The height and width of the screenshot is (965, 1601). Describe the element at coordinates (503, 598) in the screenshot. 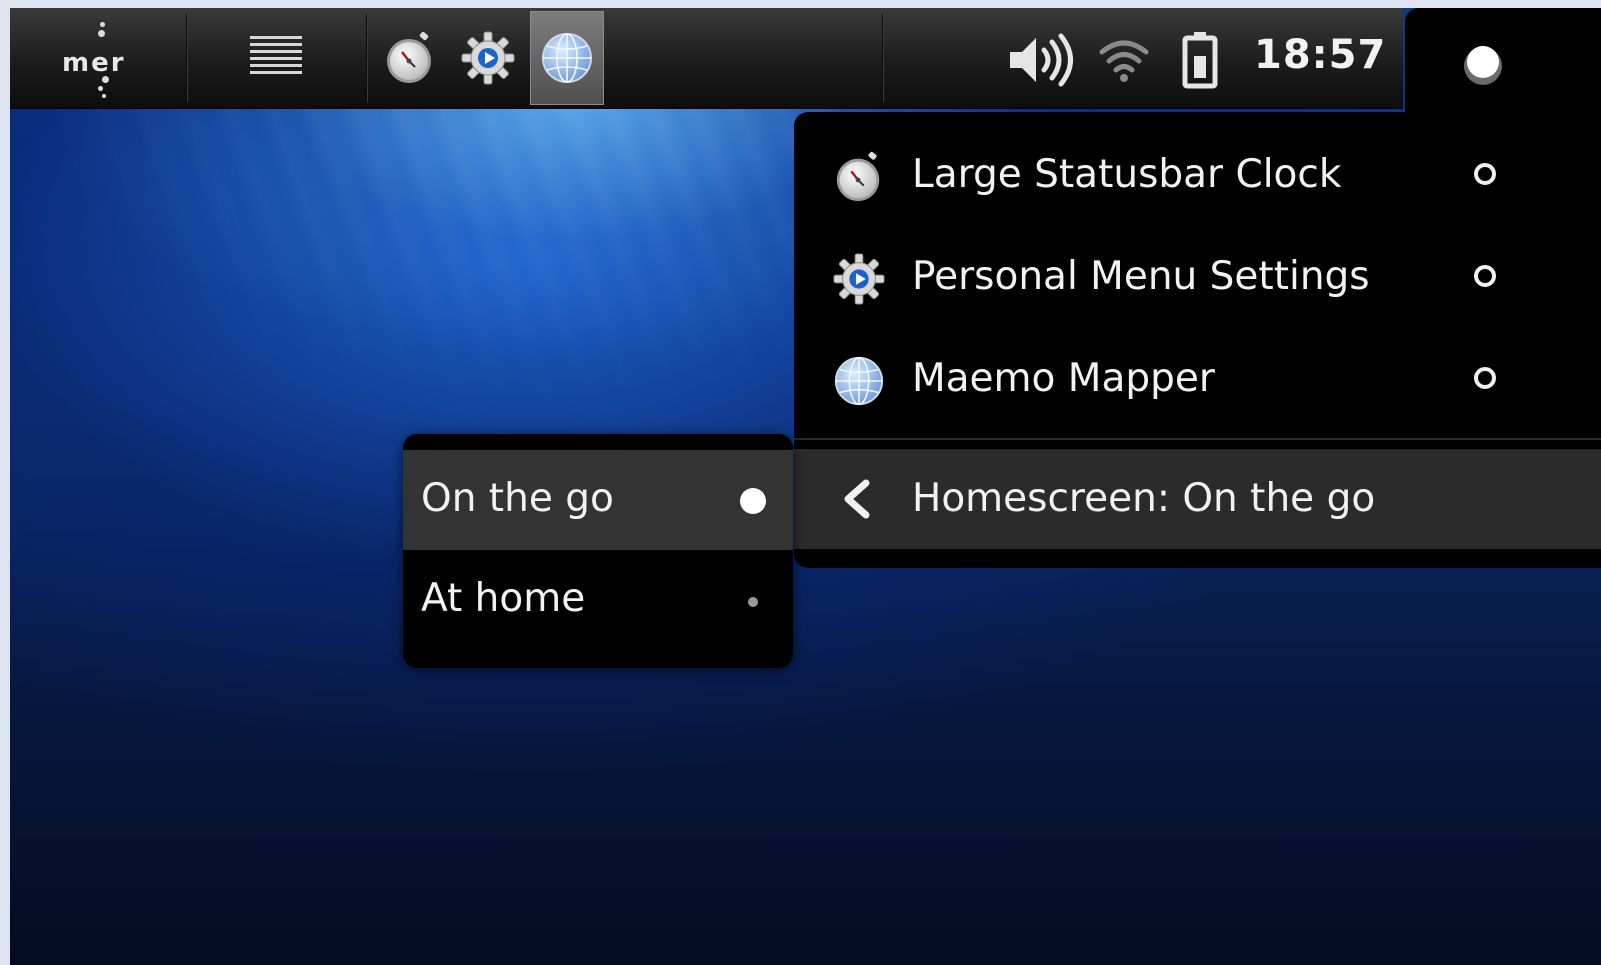

I see `submenu-item-label: At home` at that location.